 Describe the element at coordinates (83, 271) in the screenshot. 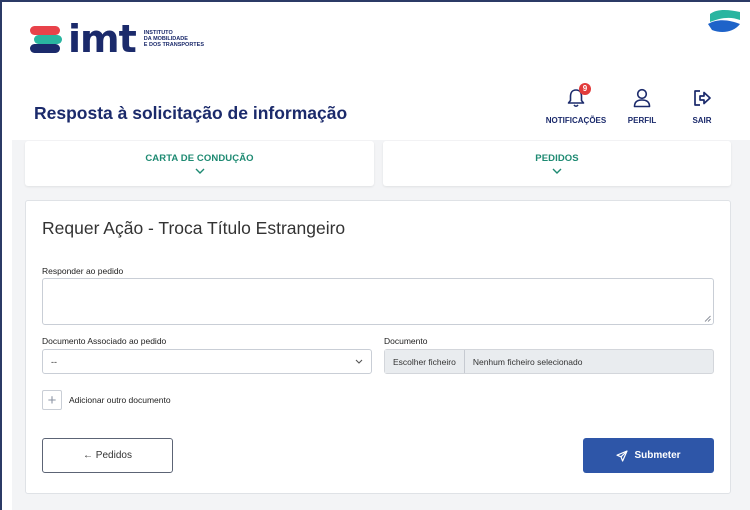

I see `response-label: Responder ao pedido` at that location.